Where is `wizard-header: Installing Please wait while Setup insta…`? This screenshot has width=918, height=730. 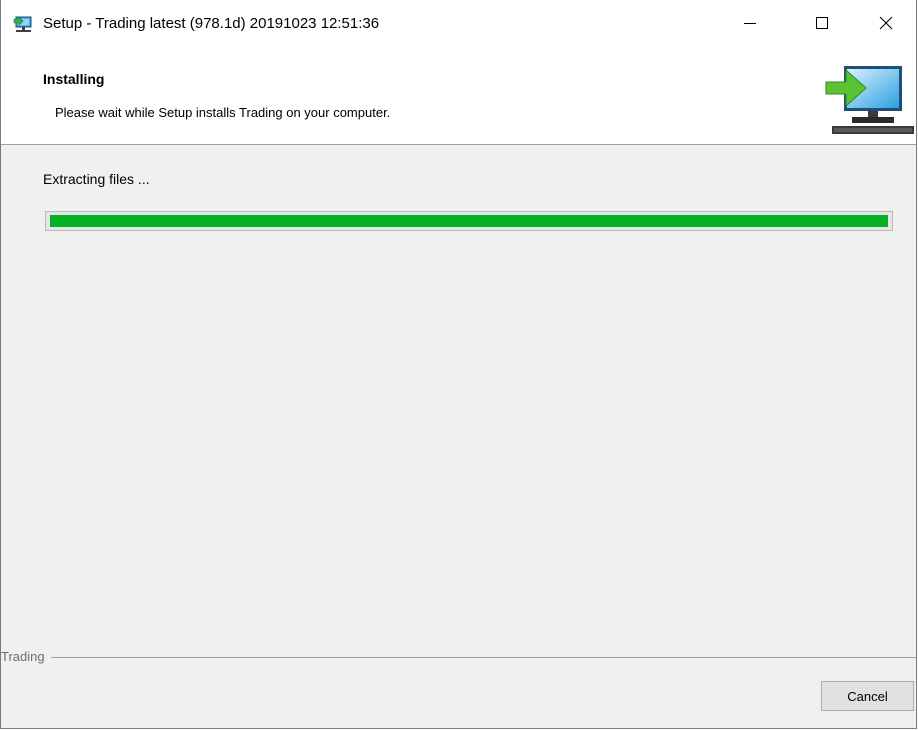 wizard-header: Installing Please wait while Setup insta… is located at coordinates (458, 96).